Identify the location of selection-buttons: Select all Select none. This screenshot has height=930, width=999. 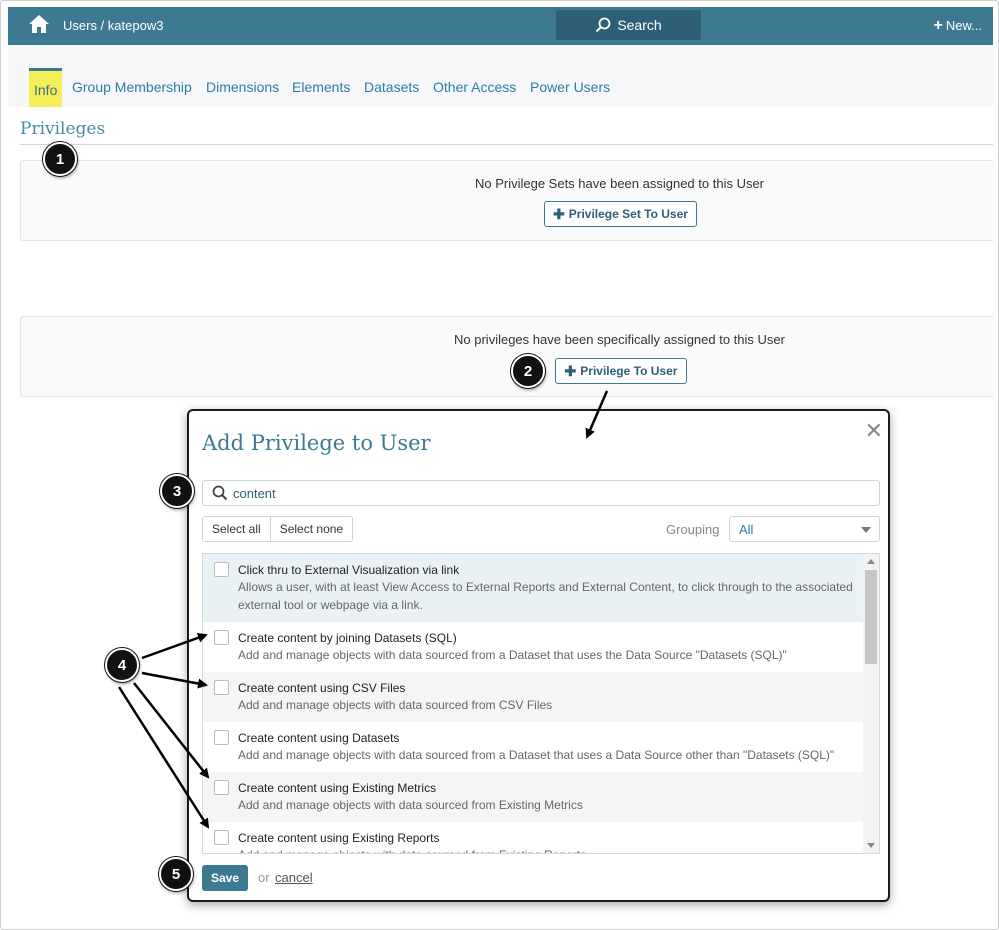
(278, 529).